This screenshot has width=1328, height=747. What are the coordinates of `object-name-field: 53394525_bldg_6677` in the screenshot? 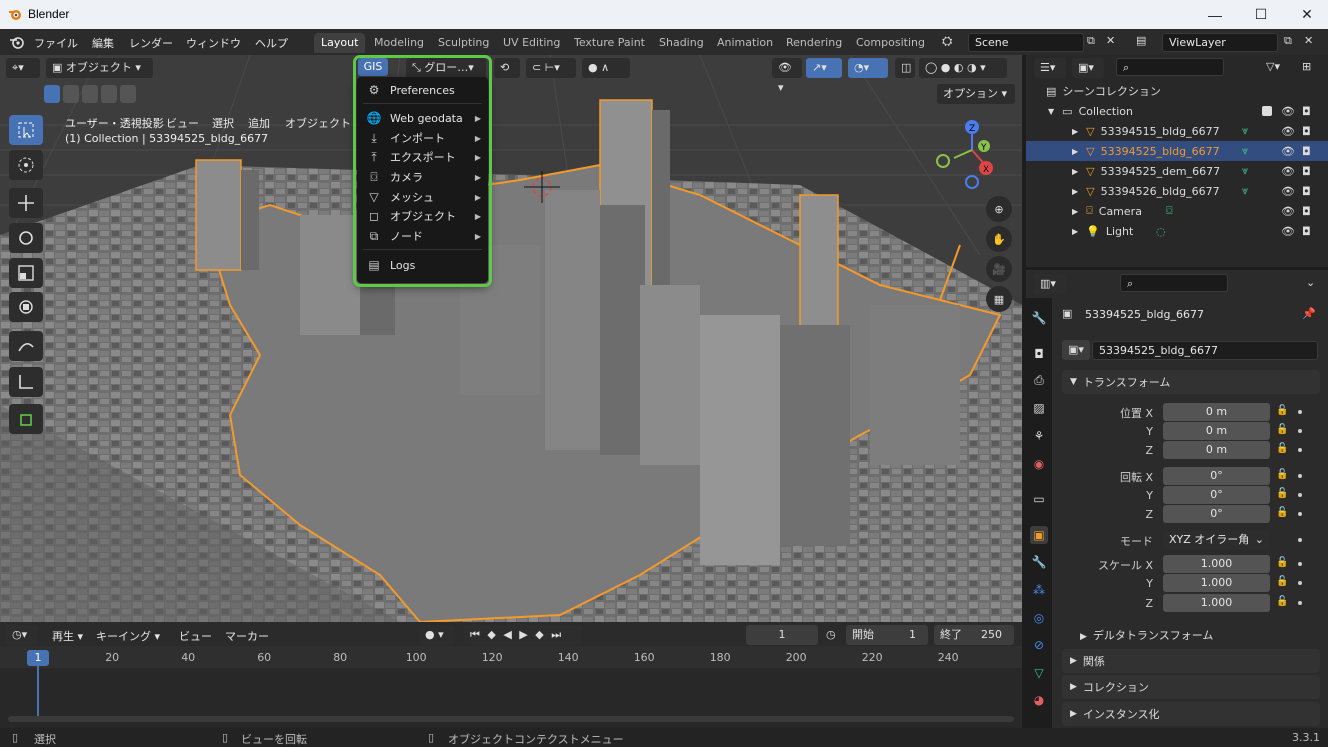 It's located at (1205, 350).